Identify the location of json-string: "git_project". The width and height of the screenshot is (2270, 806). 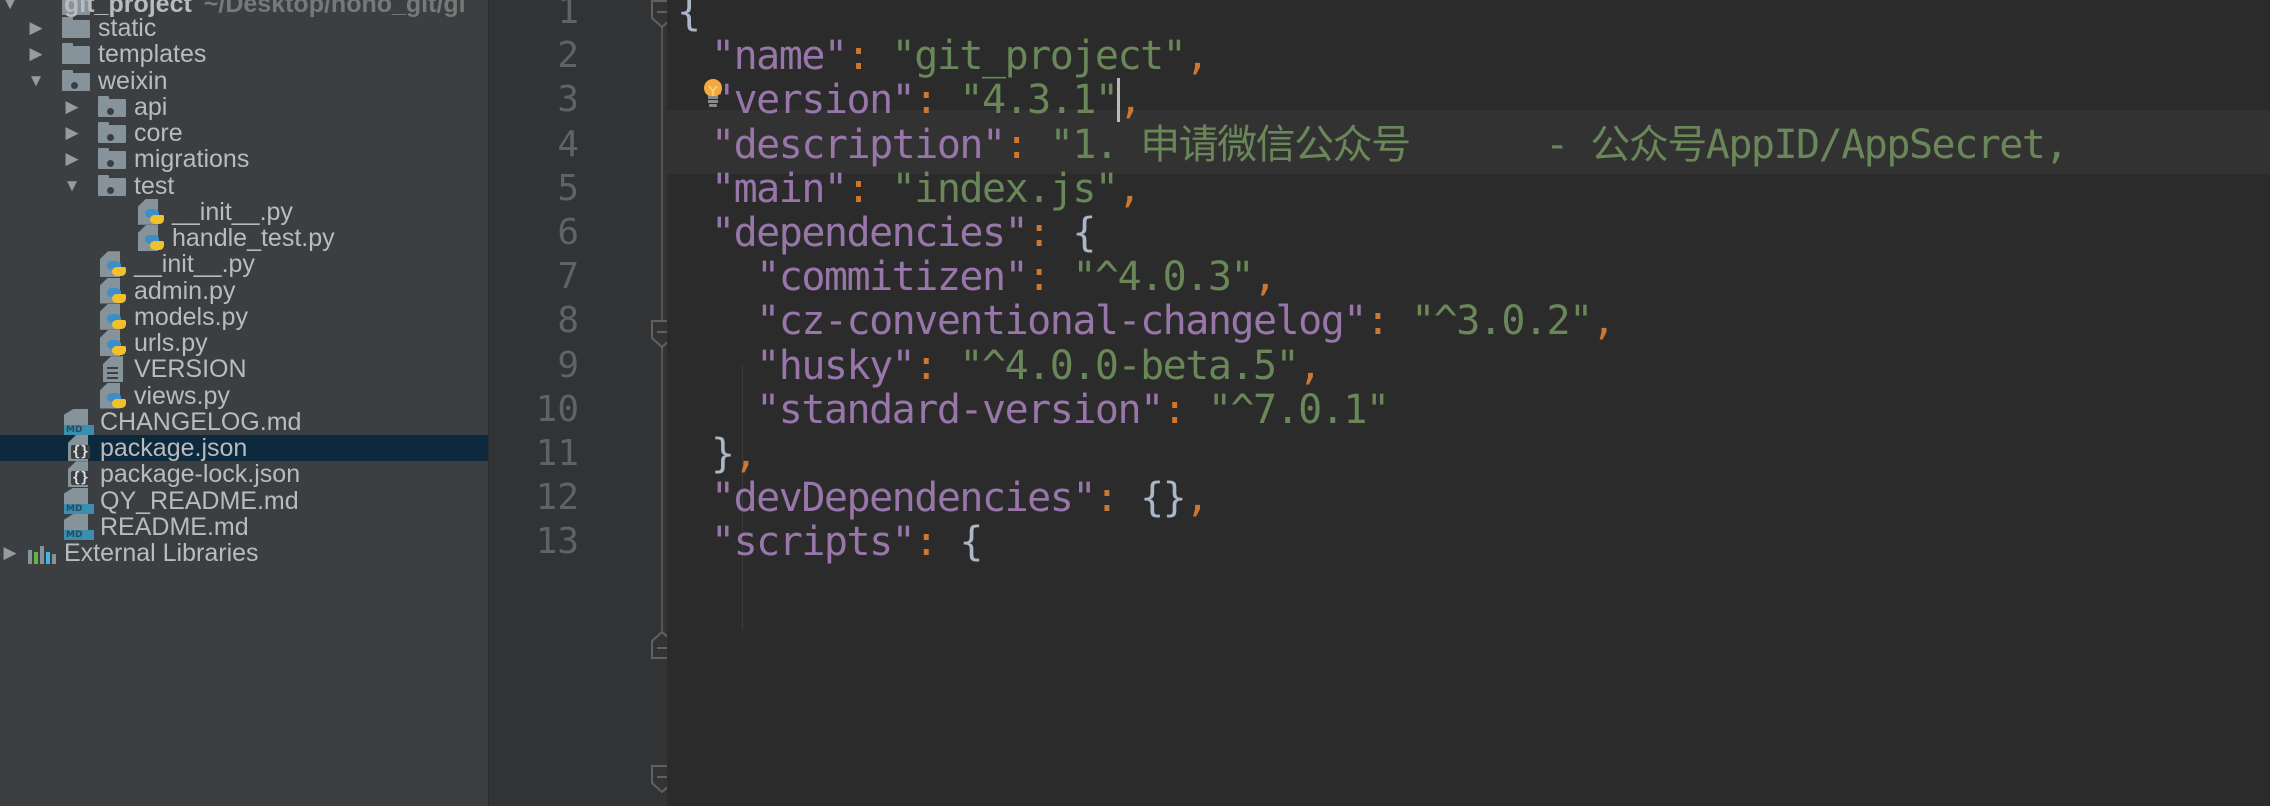
(1039, 56).